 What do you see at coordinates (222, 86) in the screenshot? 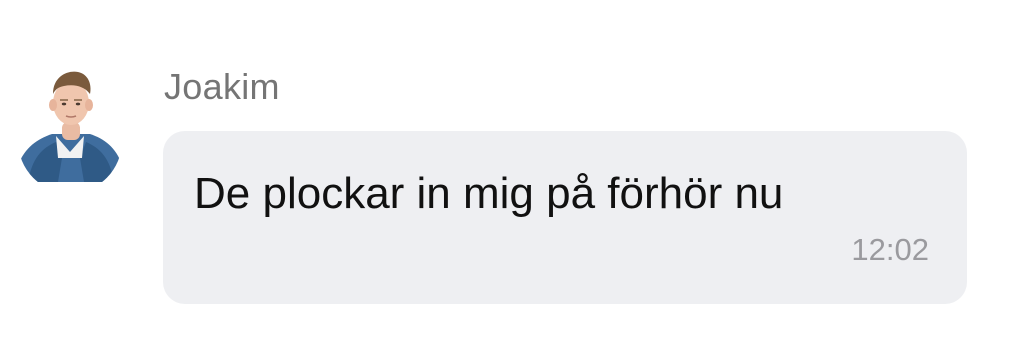
I see `sender-name: Joakim` at bounding box center [222, 86].